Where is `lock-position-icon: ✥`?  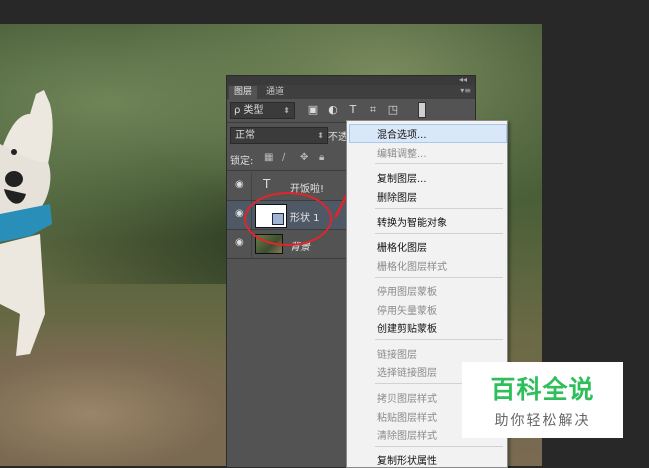
lock-position-icon: ✥ is located at coordinates (304, 157).